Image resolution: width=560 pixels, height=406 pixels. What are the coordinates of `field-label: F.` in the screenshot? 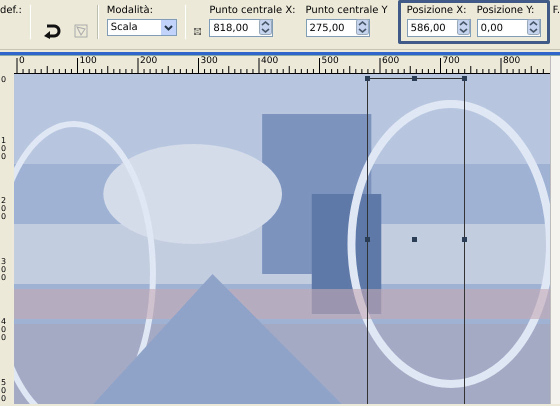 It's located at (556, 11).